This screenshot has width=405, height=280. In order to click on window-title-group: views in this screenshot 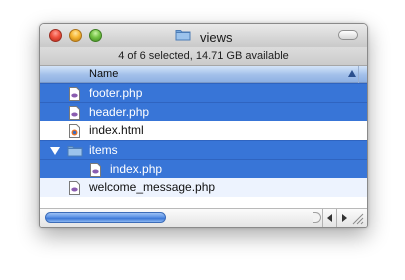, I will do `click(203, 37)`.